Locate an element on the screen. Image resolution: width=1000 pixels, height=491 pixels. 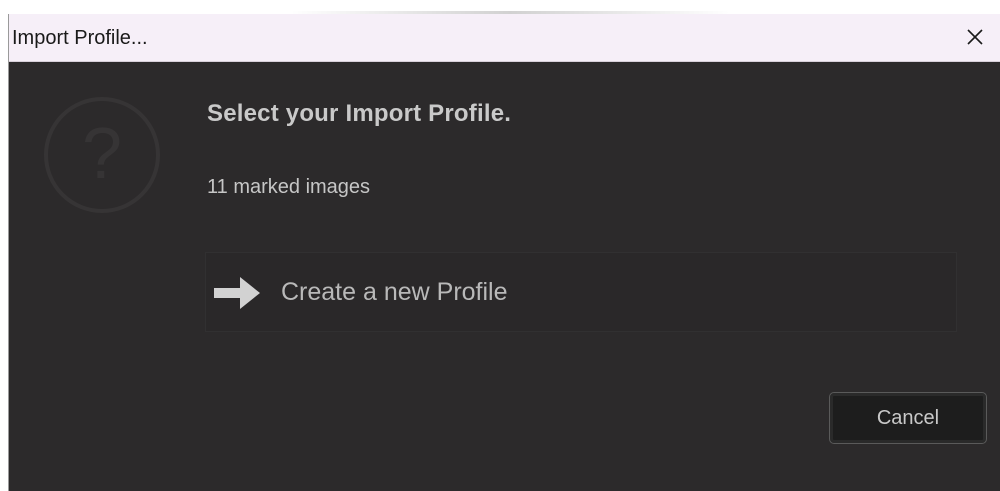
cancel-button: Cancel is located at coordinates (908, 418).